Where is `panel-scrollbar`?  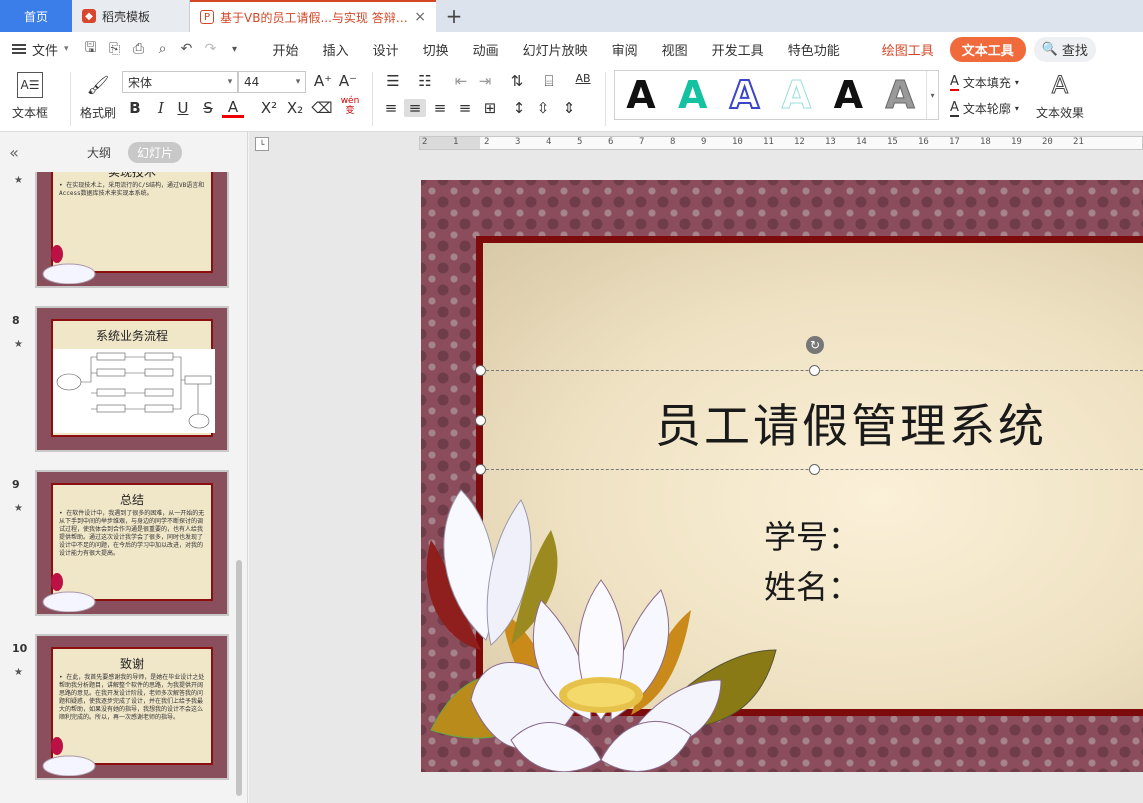
panel-scrollbar is located at coordinates (239, 678).